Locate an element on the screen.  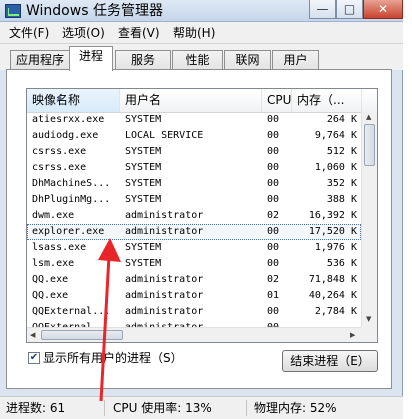
process-memory: 16,392 K is located at coordinates (332, 215).